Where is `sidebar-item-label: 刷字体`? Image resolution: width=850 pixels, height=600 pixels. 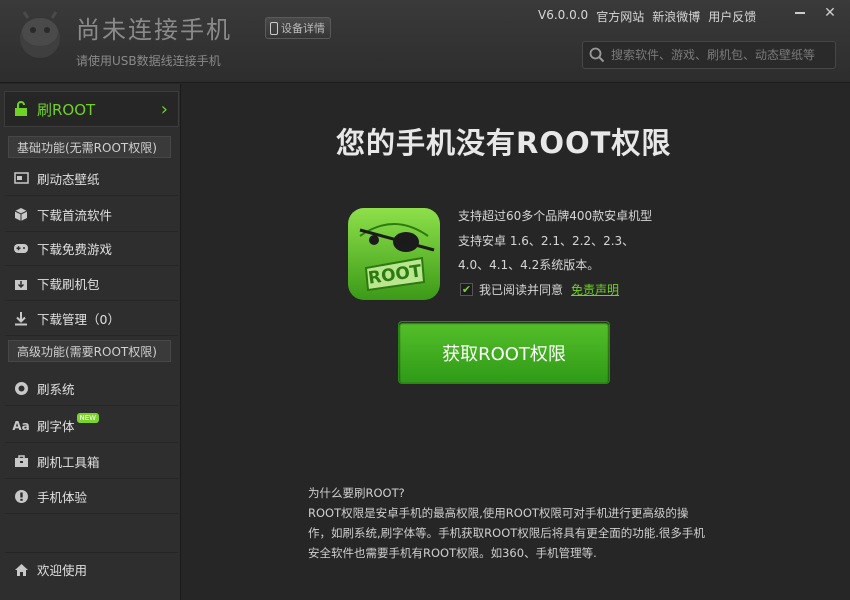
sidebar-item-label: 刷字体 is located at coordinates (56, 426).